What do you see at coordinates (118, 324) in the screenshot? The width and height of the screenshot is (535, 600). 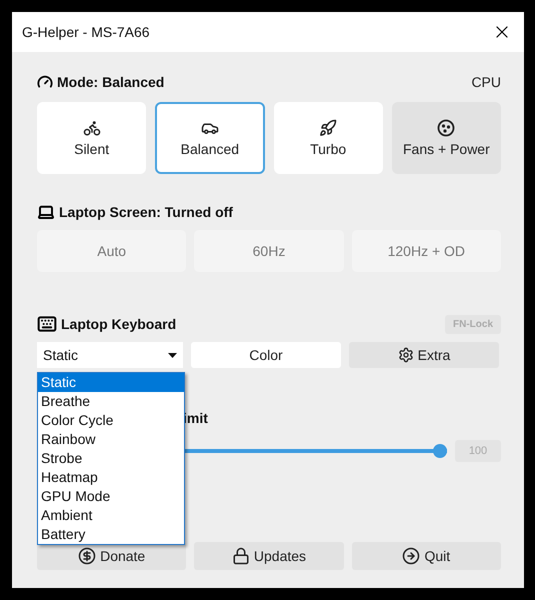 I see `section-title: Laptop Keyboard` at bounding box center [118, 324].